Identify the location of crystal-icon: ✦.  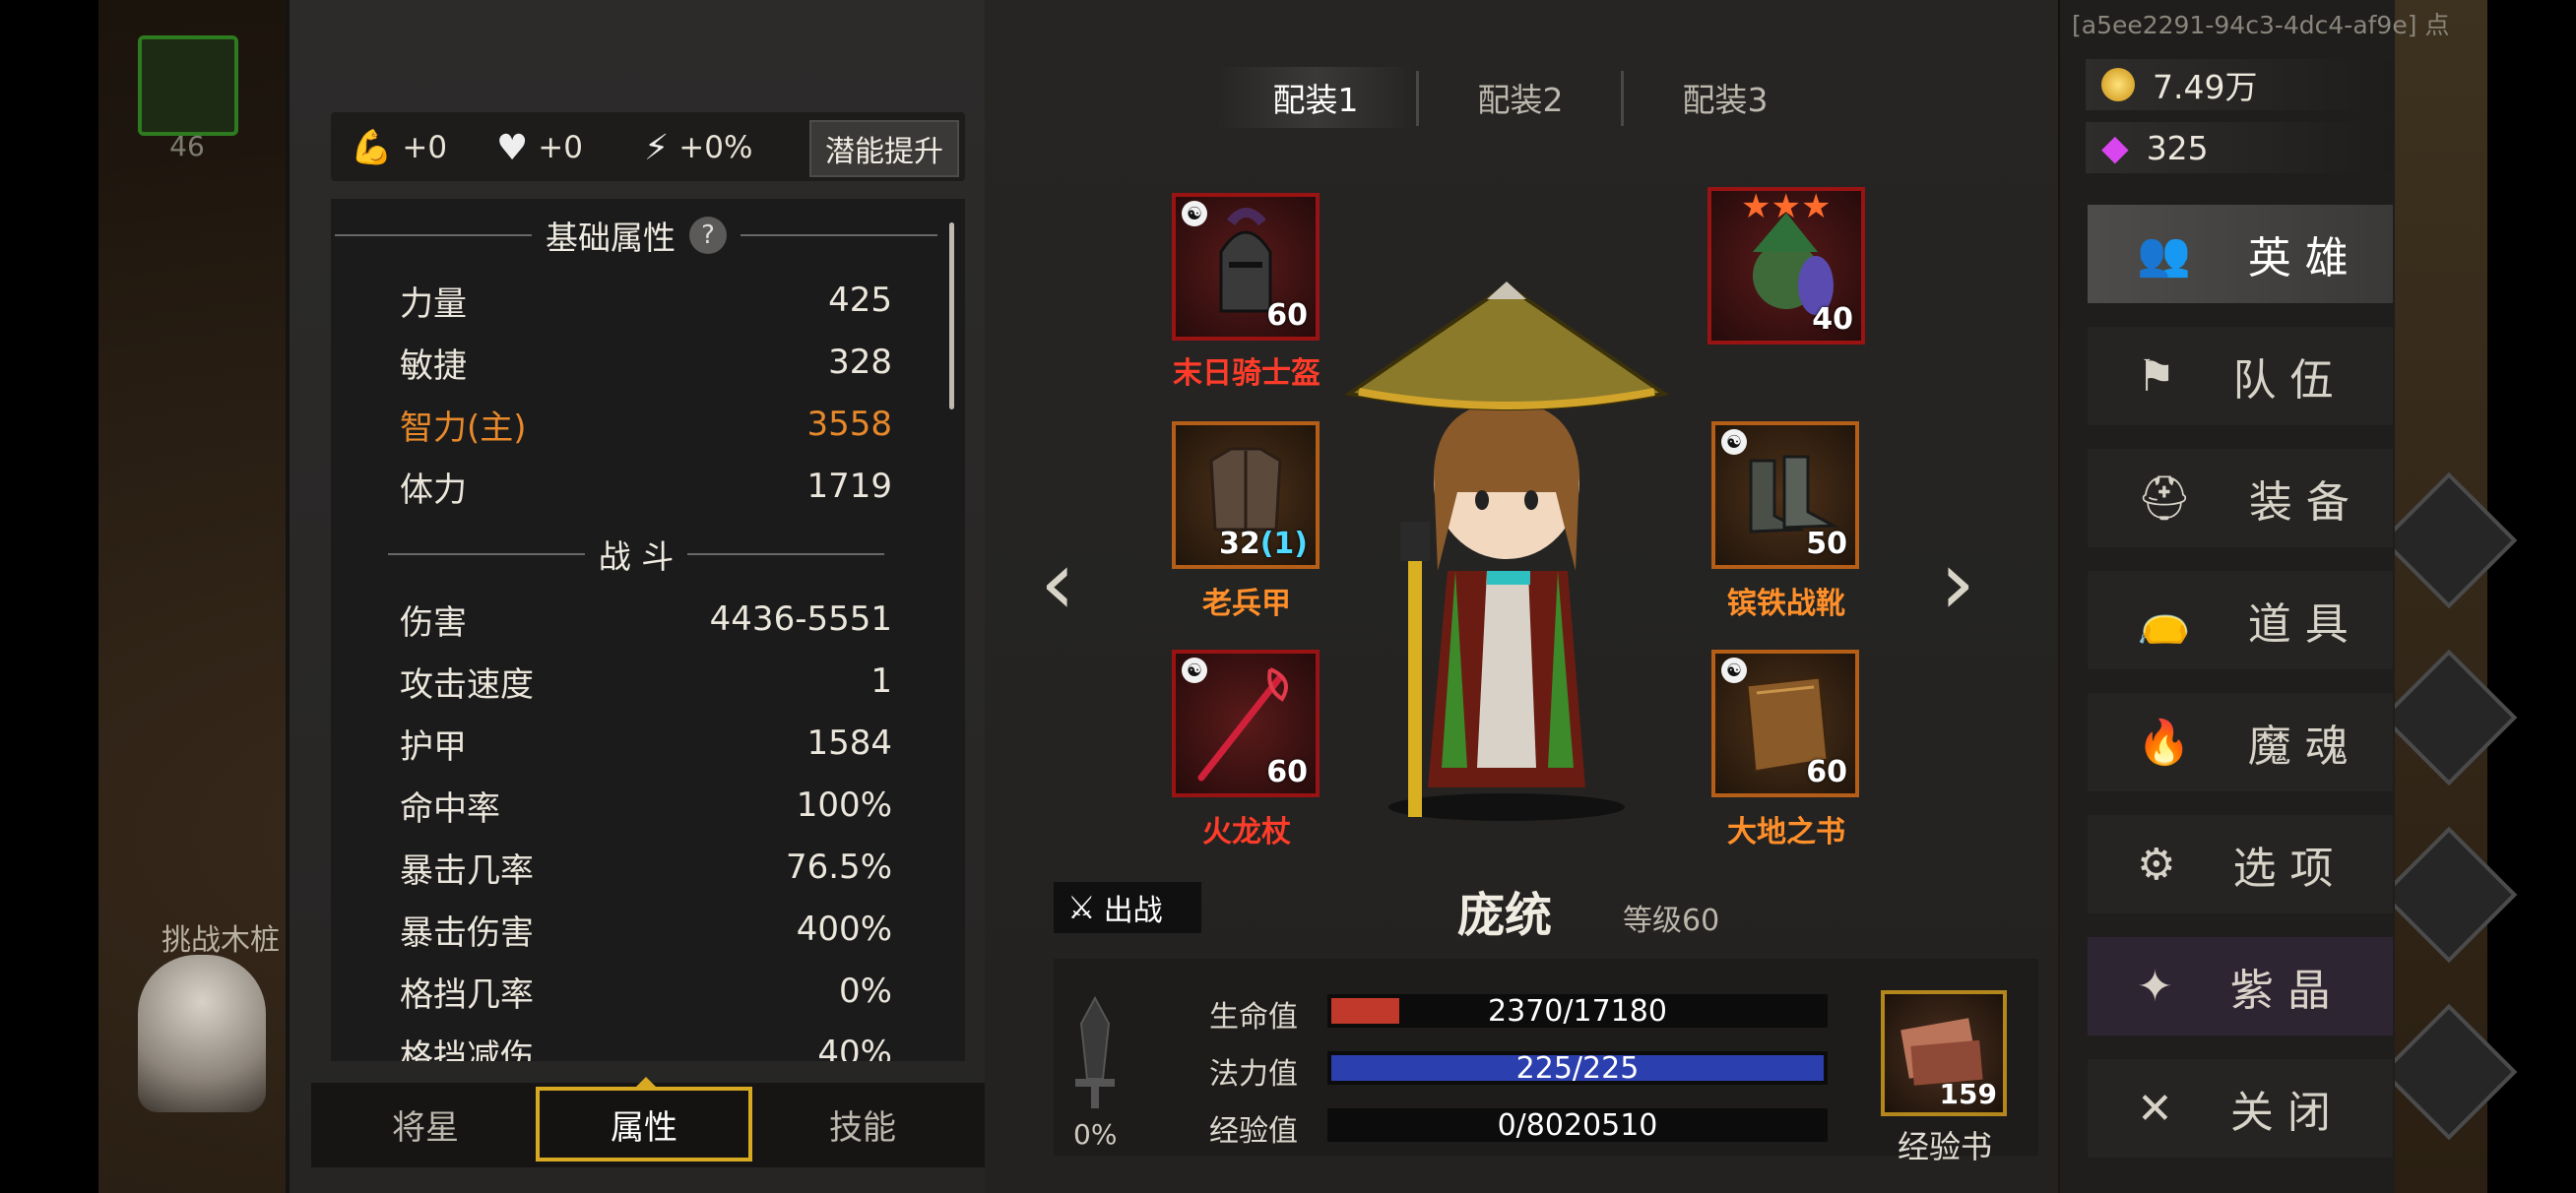
(2162, 986).